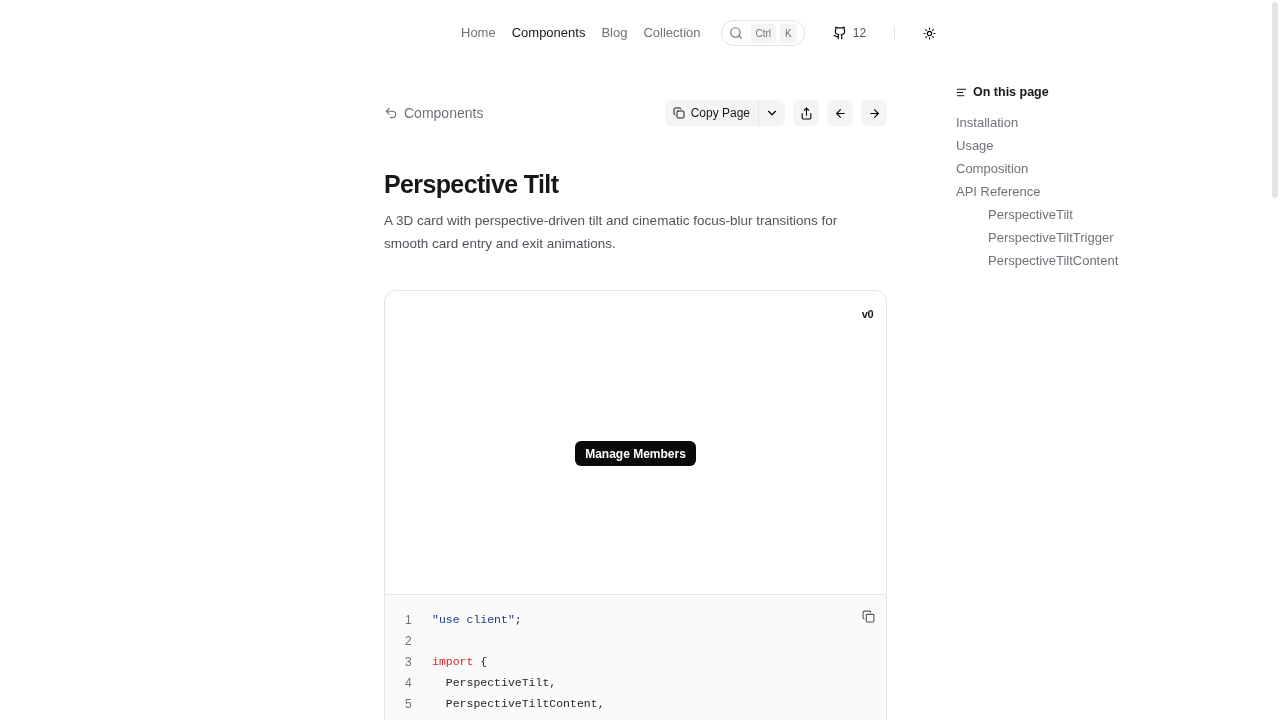 The width and height of the screenshot is (1280, 720). What do you see at coordinates (987, 122) in the screenshot?
I see `toc-link: Installation` at bounding box center [987, 122].